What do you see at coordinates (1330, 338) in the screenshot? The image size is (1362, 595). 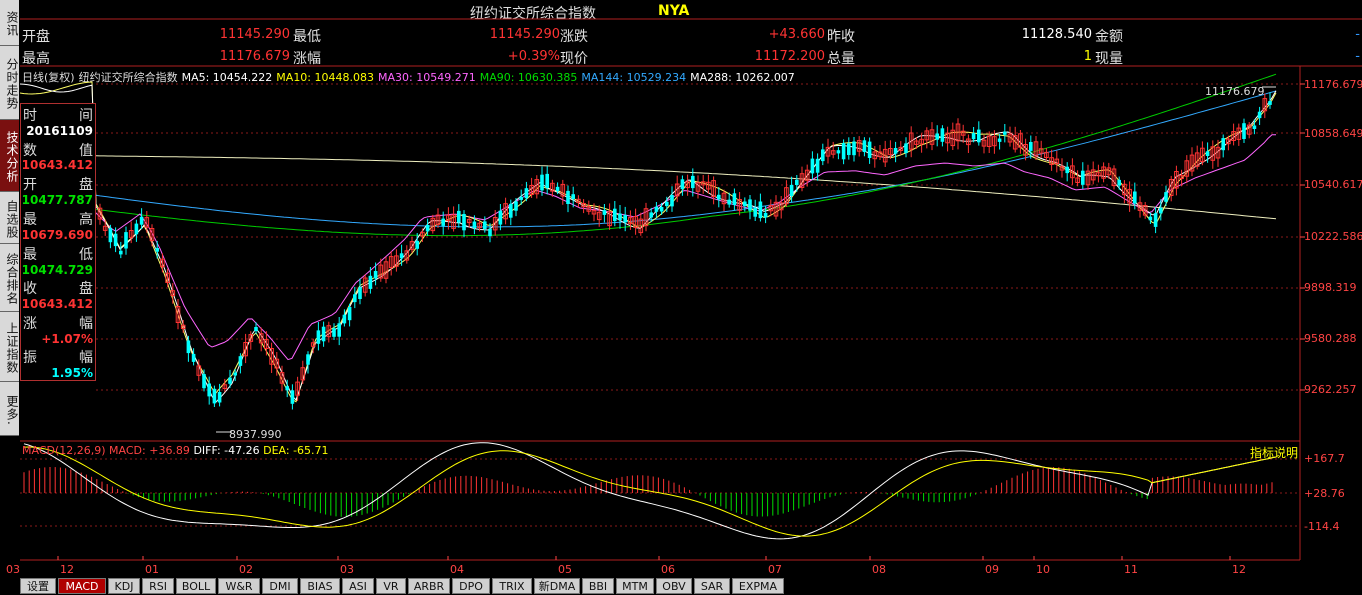 I see `y-tick-label: 9580.288` at bounding box center [1330, 338].